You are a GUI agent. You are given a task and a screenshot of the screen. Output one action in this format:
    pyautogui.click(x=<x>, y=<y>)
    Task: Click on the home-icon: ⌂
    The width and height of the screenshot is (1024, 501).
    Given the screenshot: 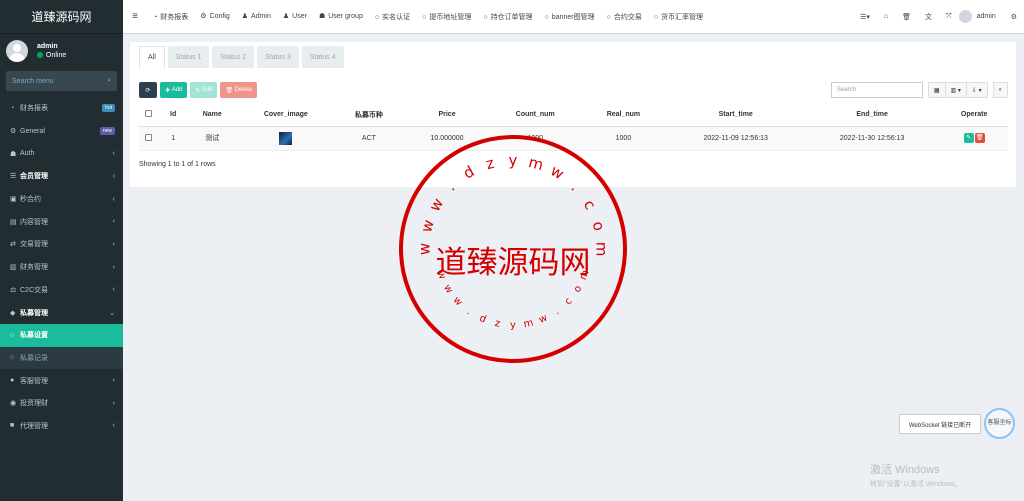 What is the action you would take?
    pyautogui.click(x=886, y=16)
    